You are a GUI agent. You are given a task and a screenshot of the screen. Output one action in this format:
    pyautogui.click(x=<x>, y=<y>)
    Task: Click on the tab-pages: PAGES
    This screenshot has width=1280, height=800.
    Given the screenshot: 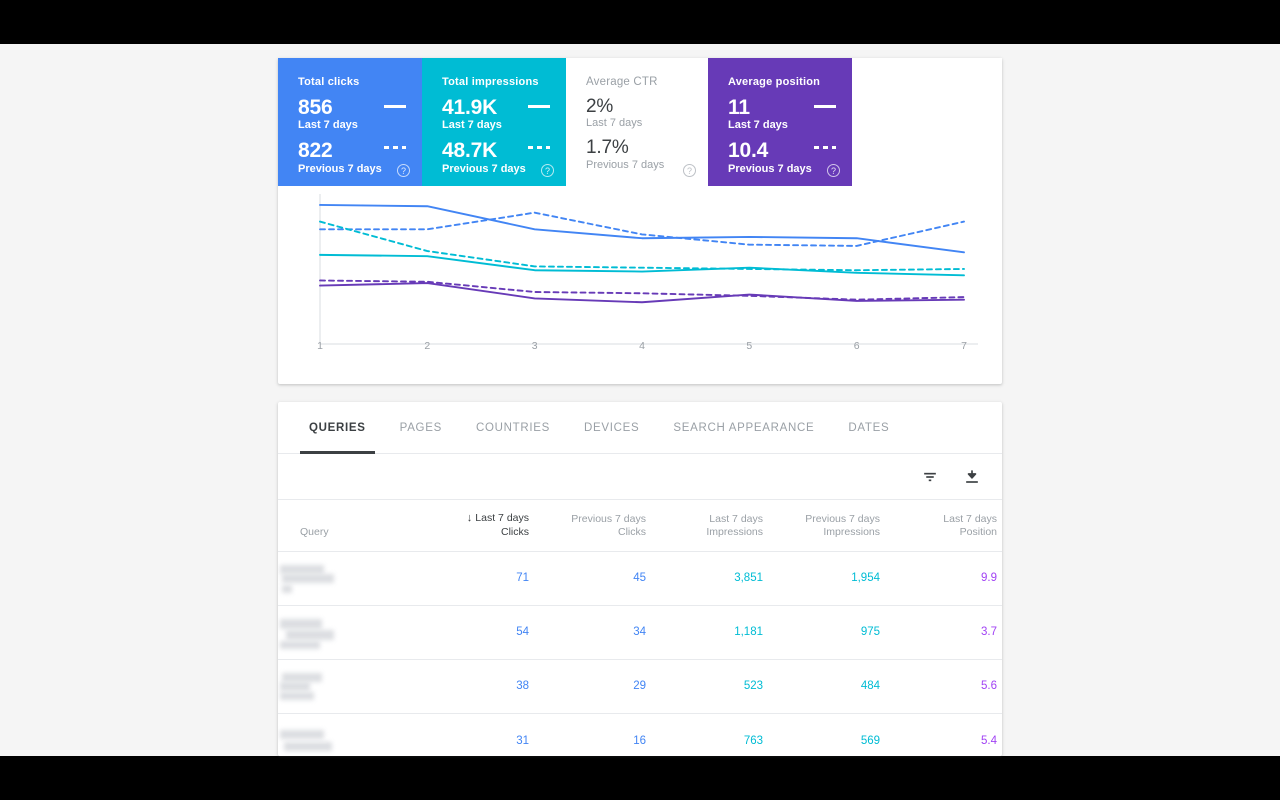 What is the action you would take?
    pyautogui.click(x=421, y=428)
    